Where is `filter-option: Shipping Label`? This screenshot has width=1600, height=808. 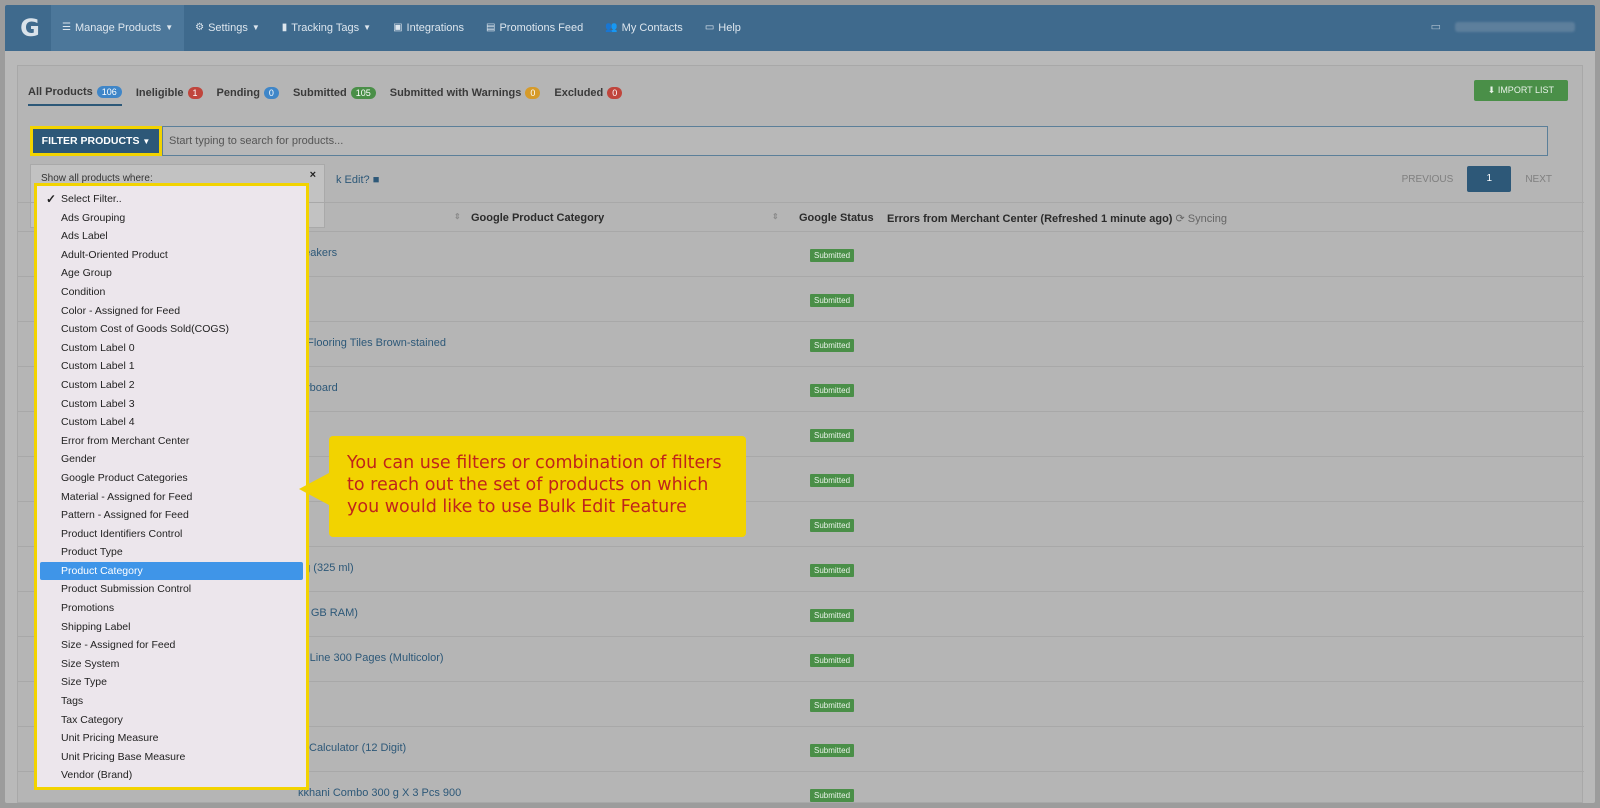
filter-option: Shipping Label is located at coordinates (171, 627).